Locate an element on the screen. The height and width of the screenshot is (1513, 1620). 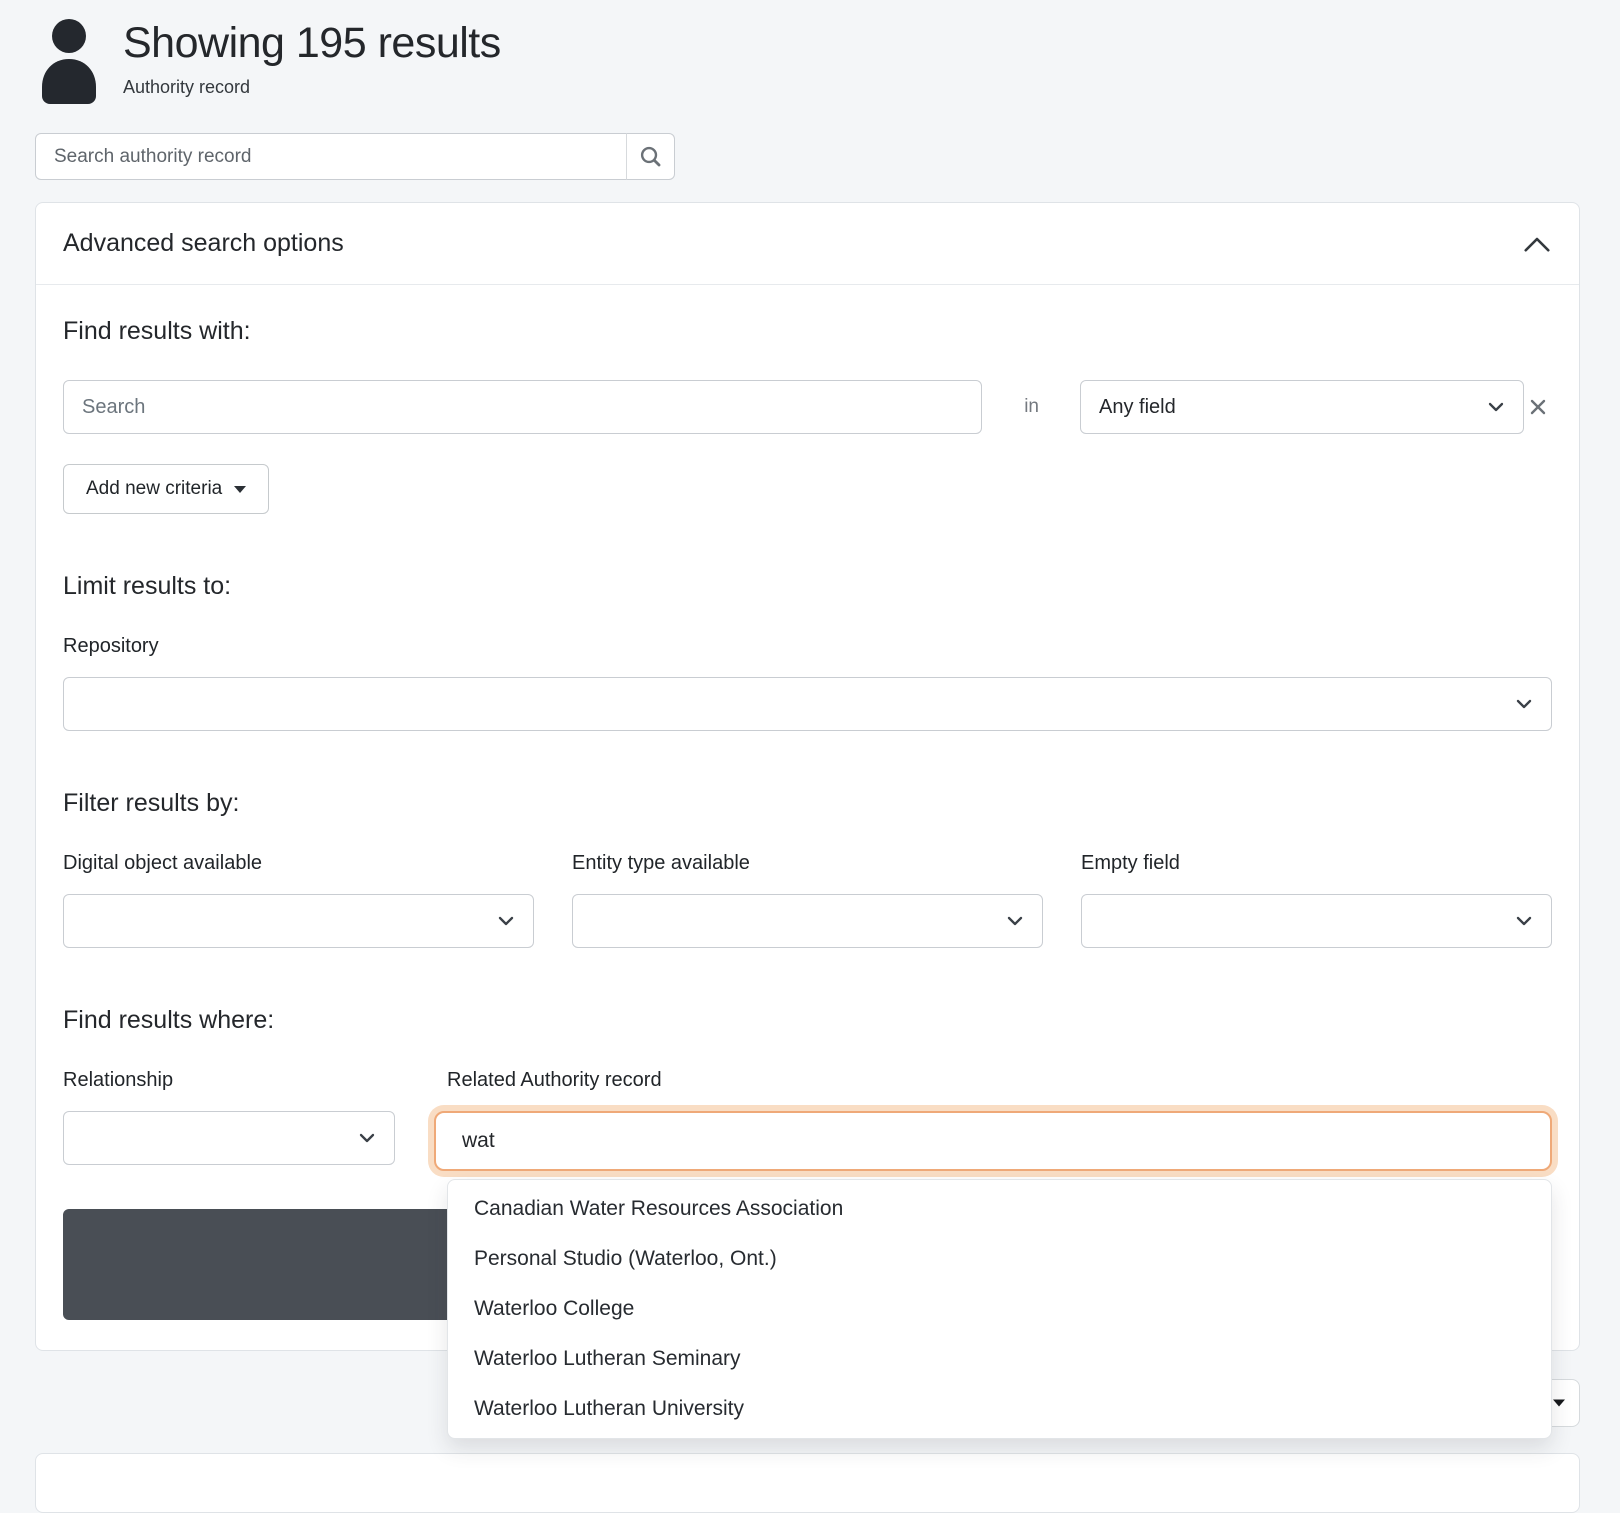
advanced-search-toggle: Advanced search options is located at coordinates (807, 244).